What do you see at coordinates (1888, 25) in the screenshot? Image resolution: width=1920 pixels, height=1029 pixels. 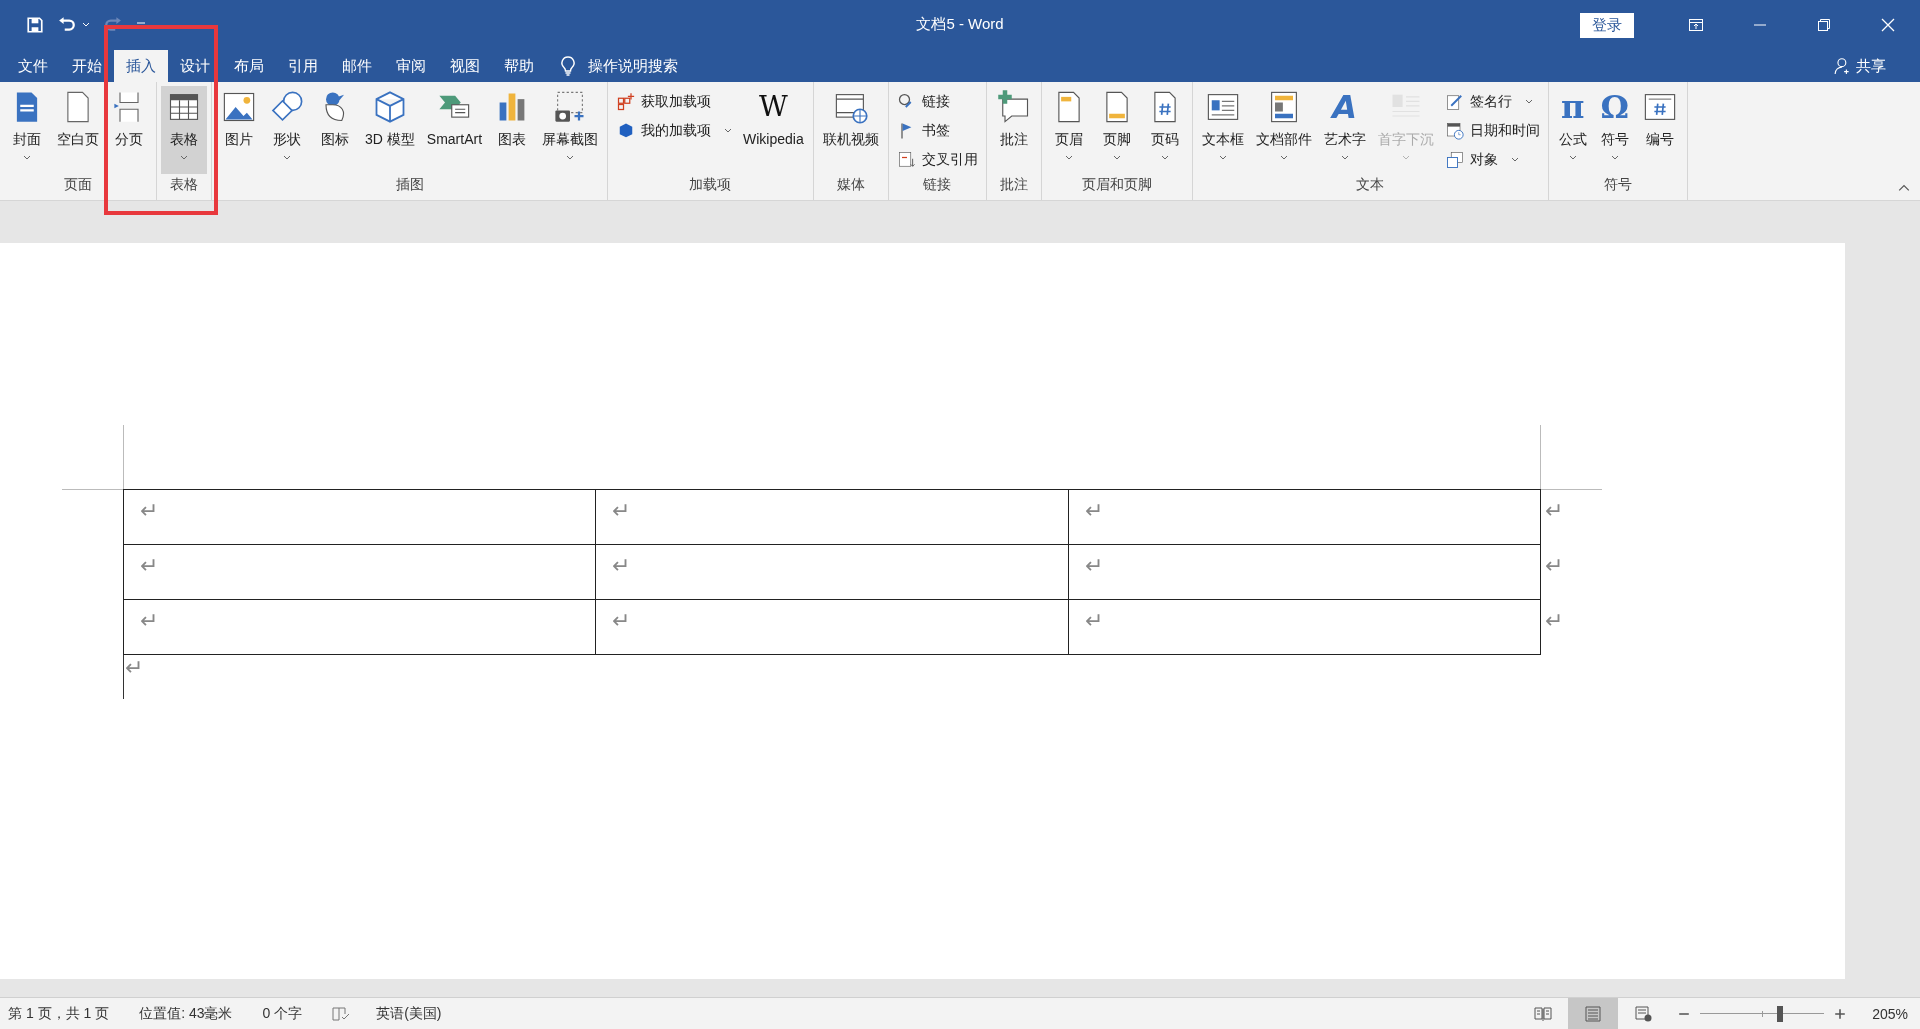 I see `close-icon` at bounding box center [1888, 25].